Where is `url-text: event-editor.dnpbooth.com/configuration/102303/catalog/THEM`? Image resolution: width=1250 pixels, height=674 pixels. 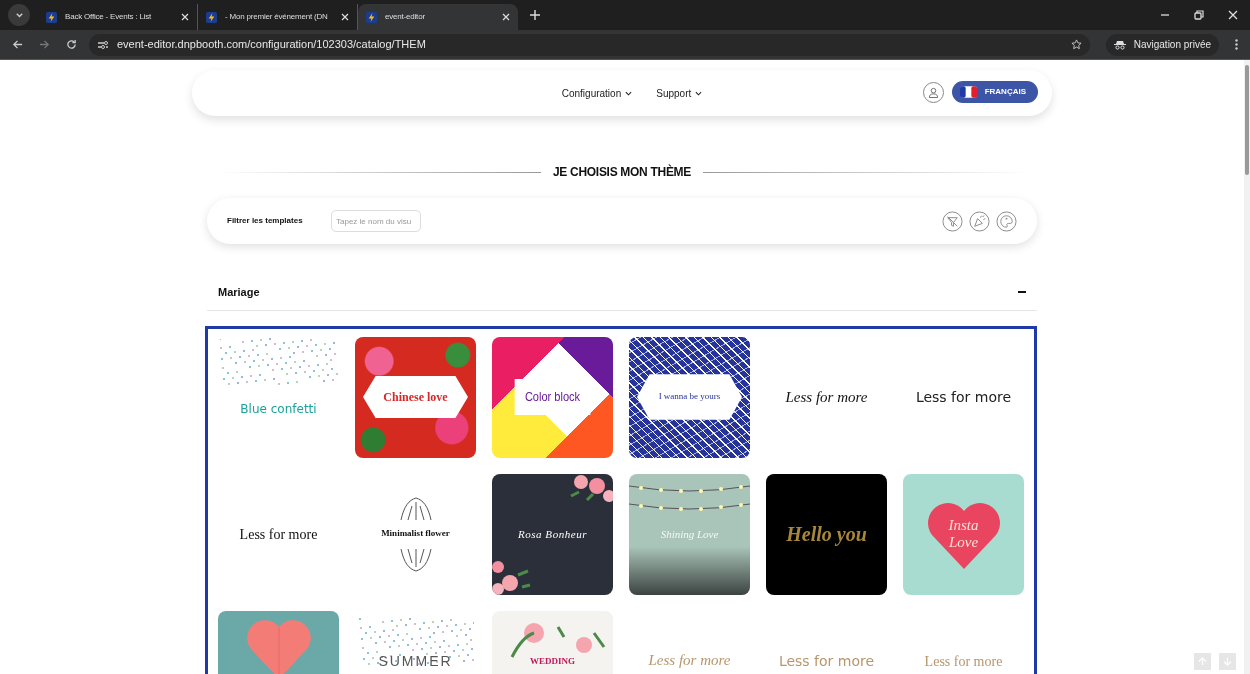 url-text: event-editor.dnpbooth.com/configuration/102303/catalog/THEM is located at coordinates (271, 45).